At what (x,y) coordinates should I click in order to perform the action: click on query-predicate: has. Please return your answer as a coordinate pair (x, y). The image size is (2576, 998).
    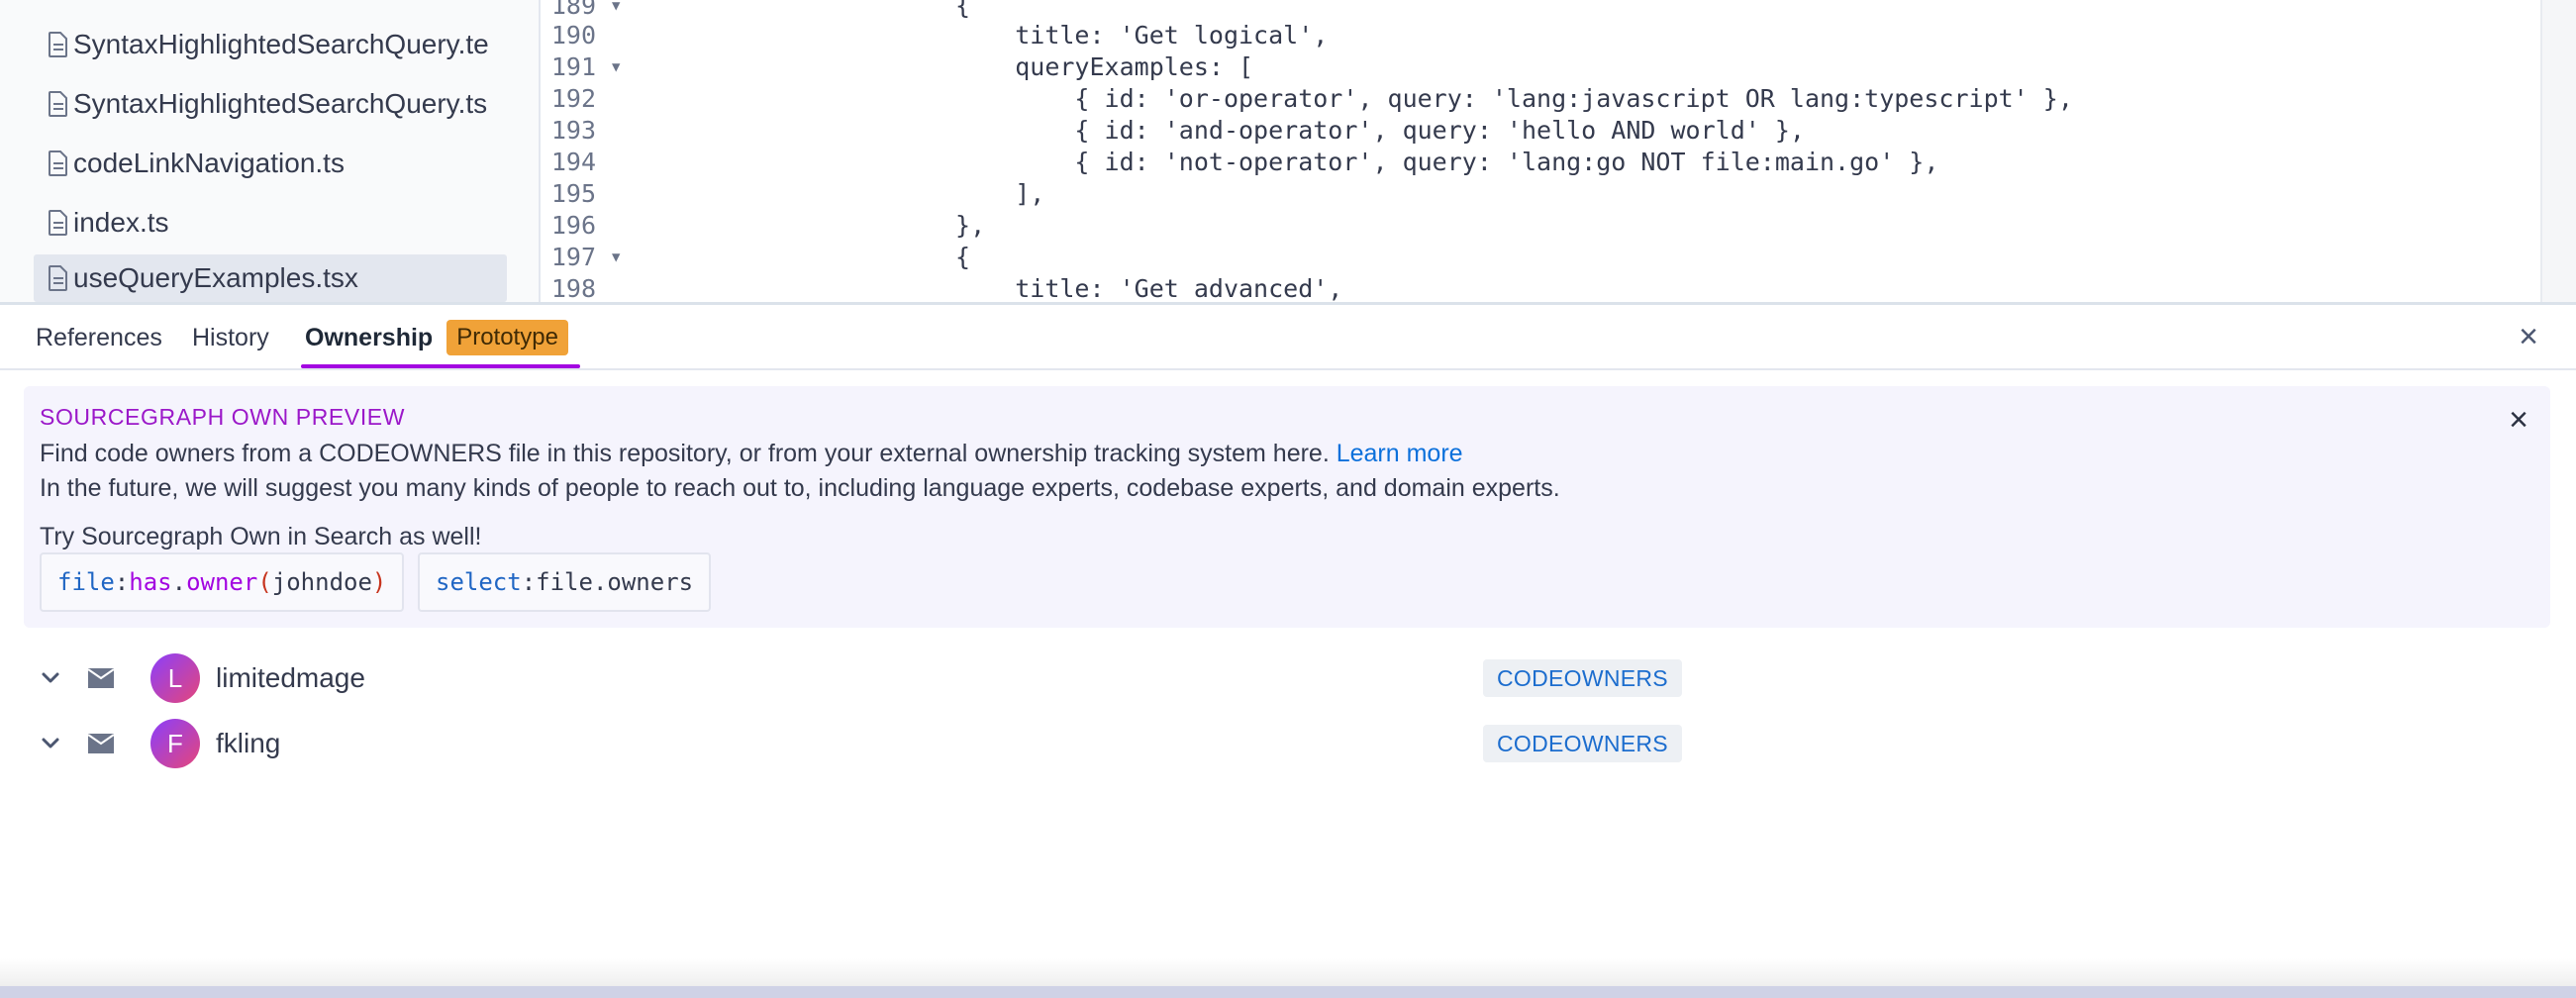
    Looking at the image, I should click on (150, 582).